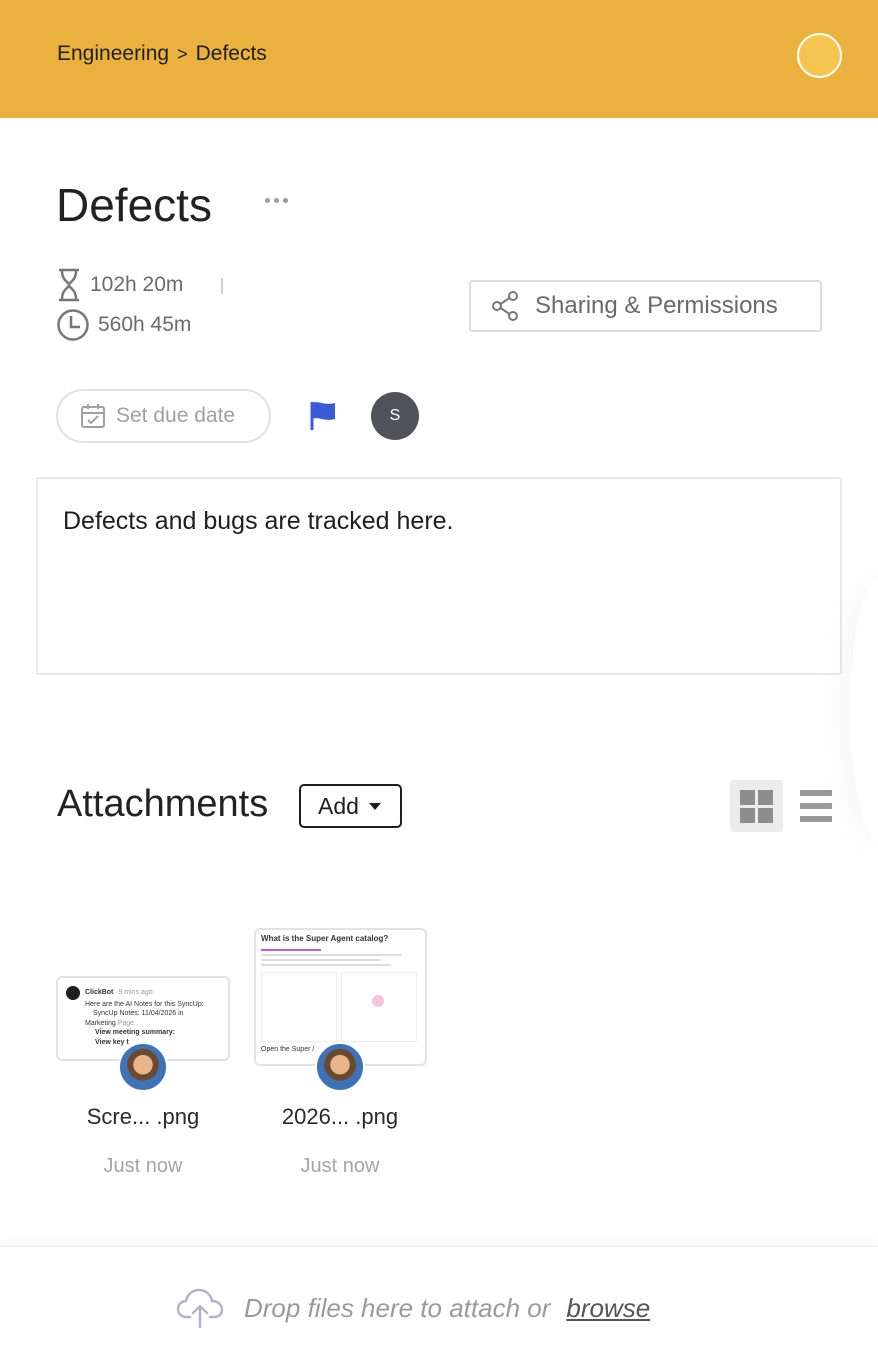 Image resolution: width=878 pixels, height=1368 pixels. What do you see at coordinates (73, 993) in the screenshot?
I see `clickbot-logo-icon` at bounding box center [73, 993].